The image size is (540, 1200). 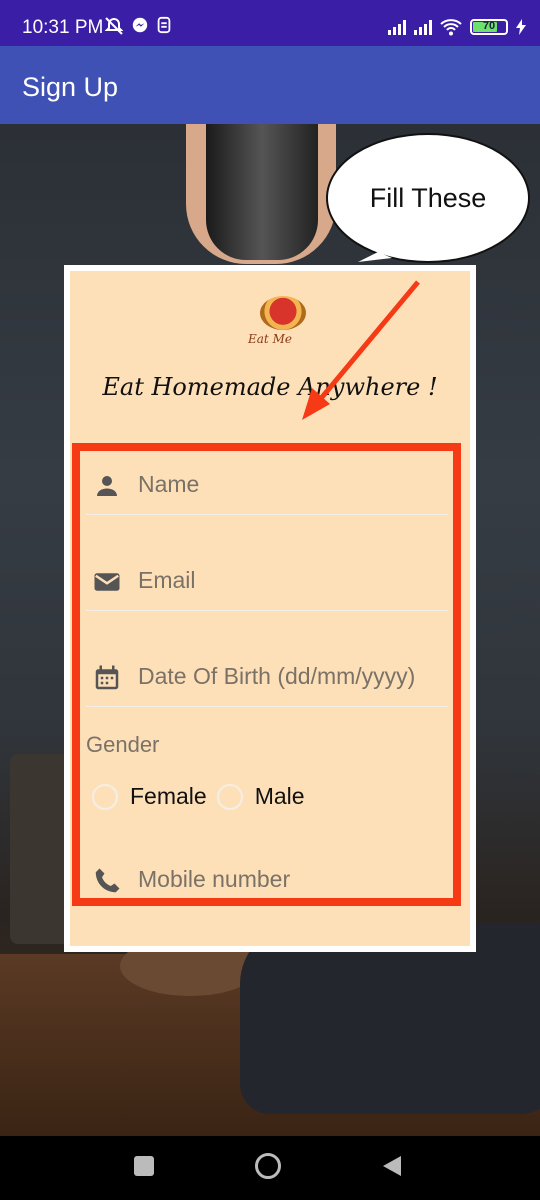 I want to click on name-placeholder: Name, so click(x=169, y=484).